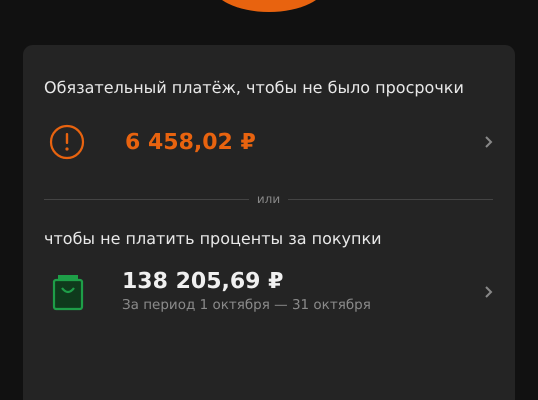  I want to click on full-payment-row: 138 205,69 ₽ За период 1 октября — 31 октября, so click(268, 292).